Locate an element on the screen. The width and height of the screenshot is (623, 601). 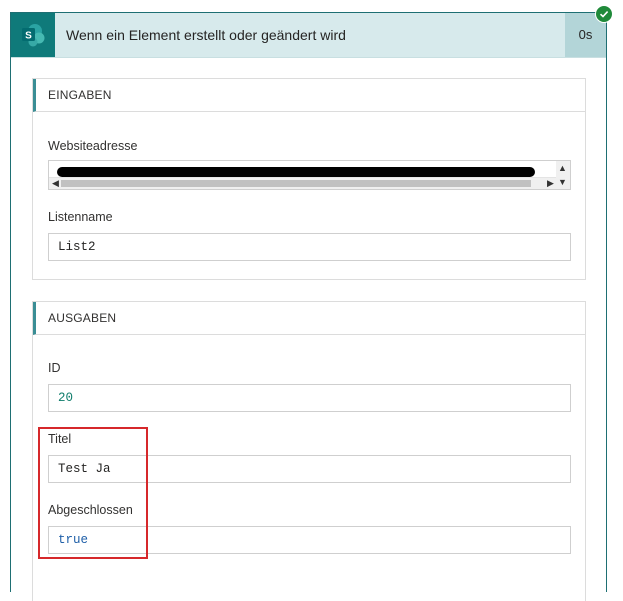
sharepoint-icon: S is located at coordinates (33, 35).